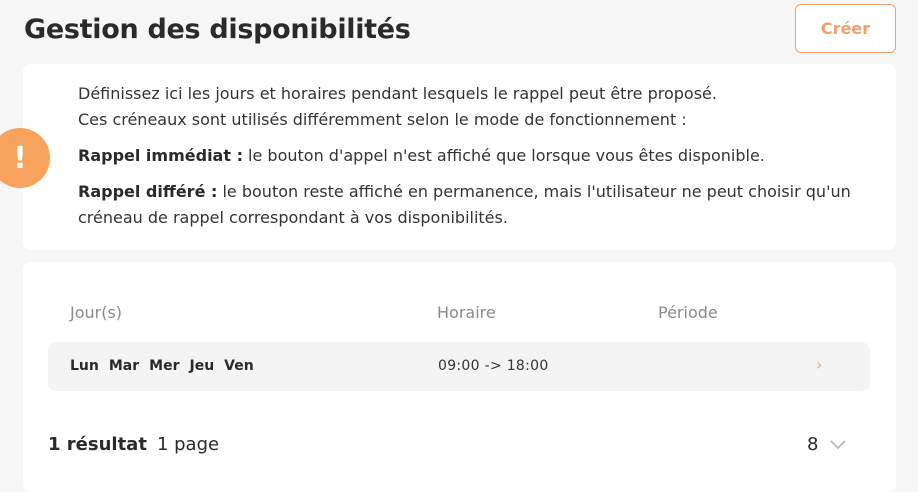  Describe the element at coordinates (25, 158) in the screenshot. I see `exclamation-icon: !` at that location.